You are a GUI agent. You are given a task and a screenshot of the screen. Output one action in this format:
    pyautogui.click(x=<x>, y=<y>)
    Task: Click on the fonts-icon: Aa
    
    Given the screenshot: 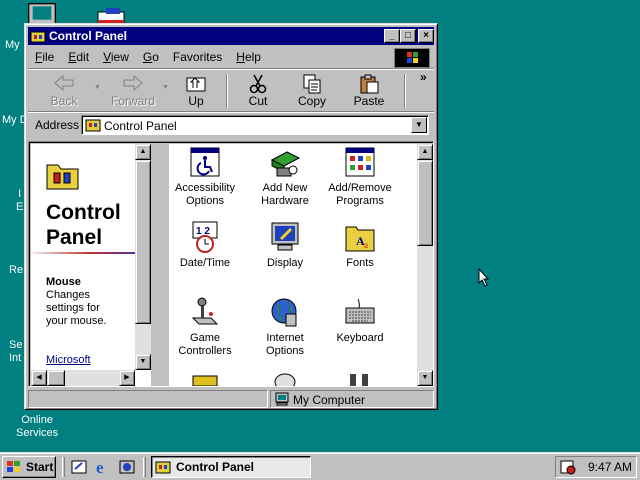 What is the action you would take?
    pyautogui.click(x=360, y=239)
    